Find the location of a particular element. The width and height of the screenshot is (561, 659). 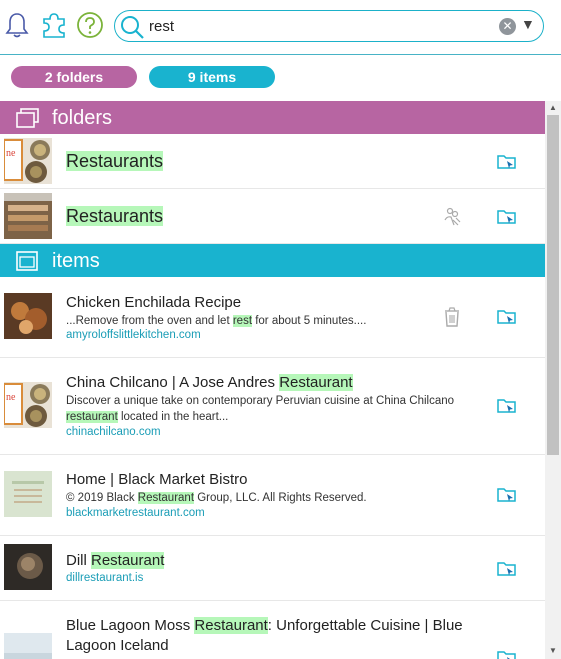

item-url: chinachilcano.com is located at coordinates (113, 432).